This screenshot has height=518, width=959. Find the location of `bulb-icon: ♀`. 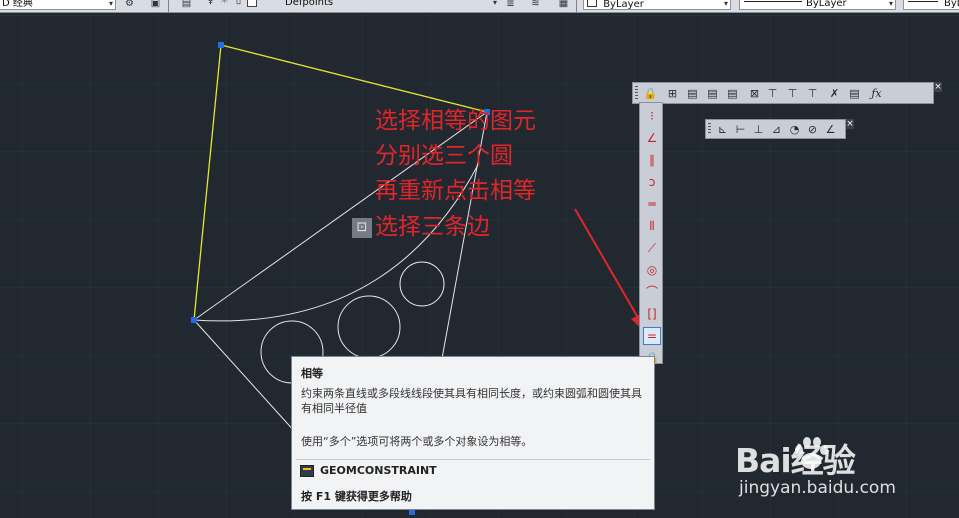

bulb-icon: ♀ is located at coordinates (210, 3).